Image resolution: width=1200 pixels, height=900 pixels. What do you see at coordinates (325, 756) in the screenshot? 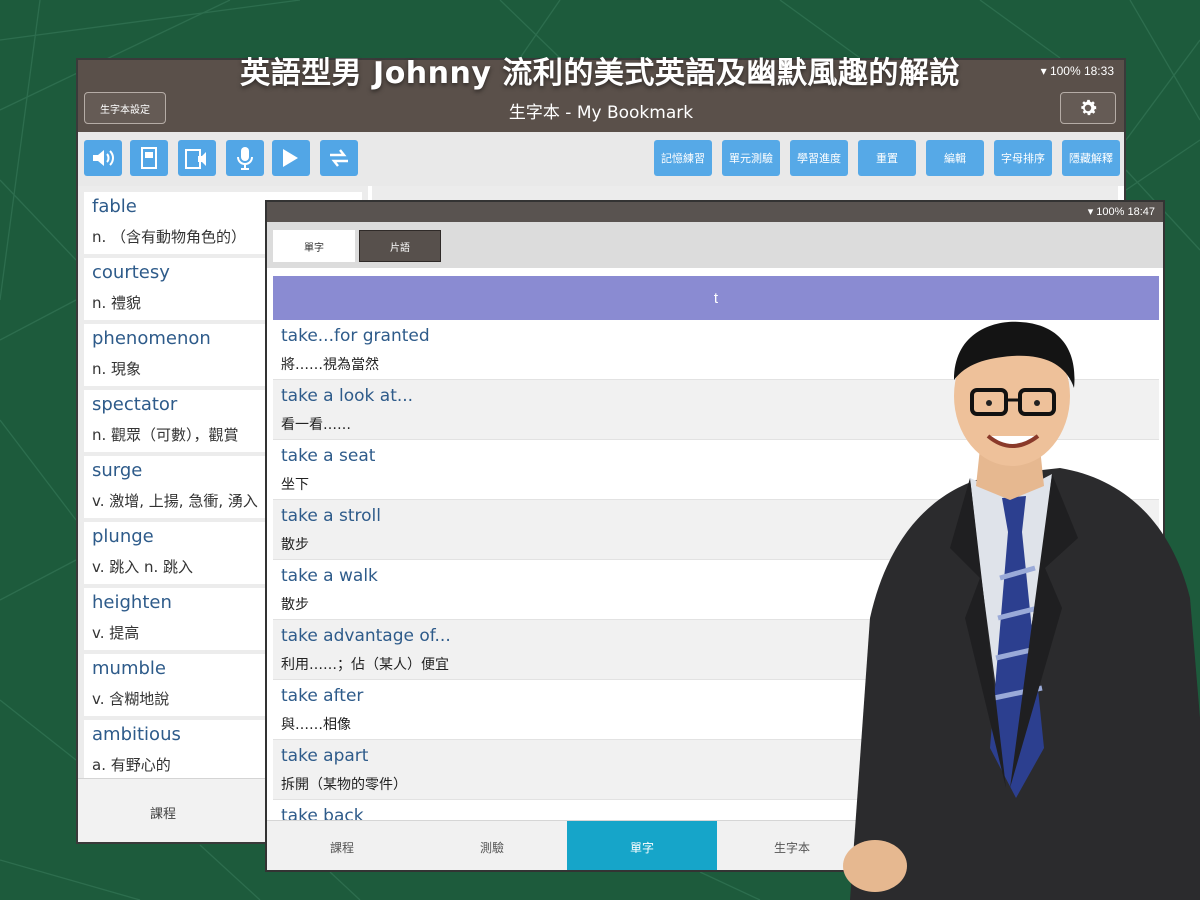
I see `phrase-text: take apart` at bounding box center [325, 756].